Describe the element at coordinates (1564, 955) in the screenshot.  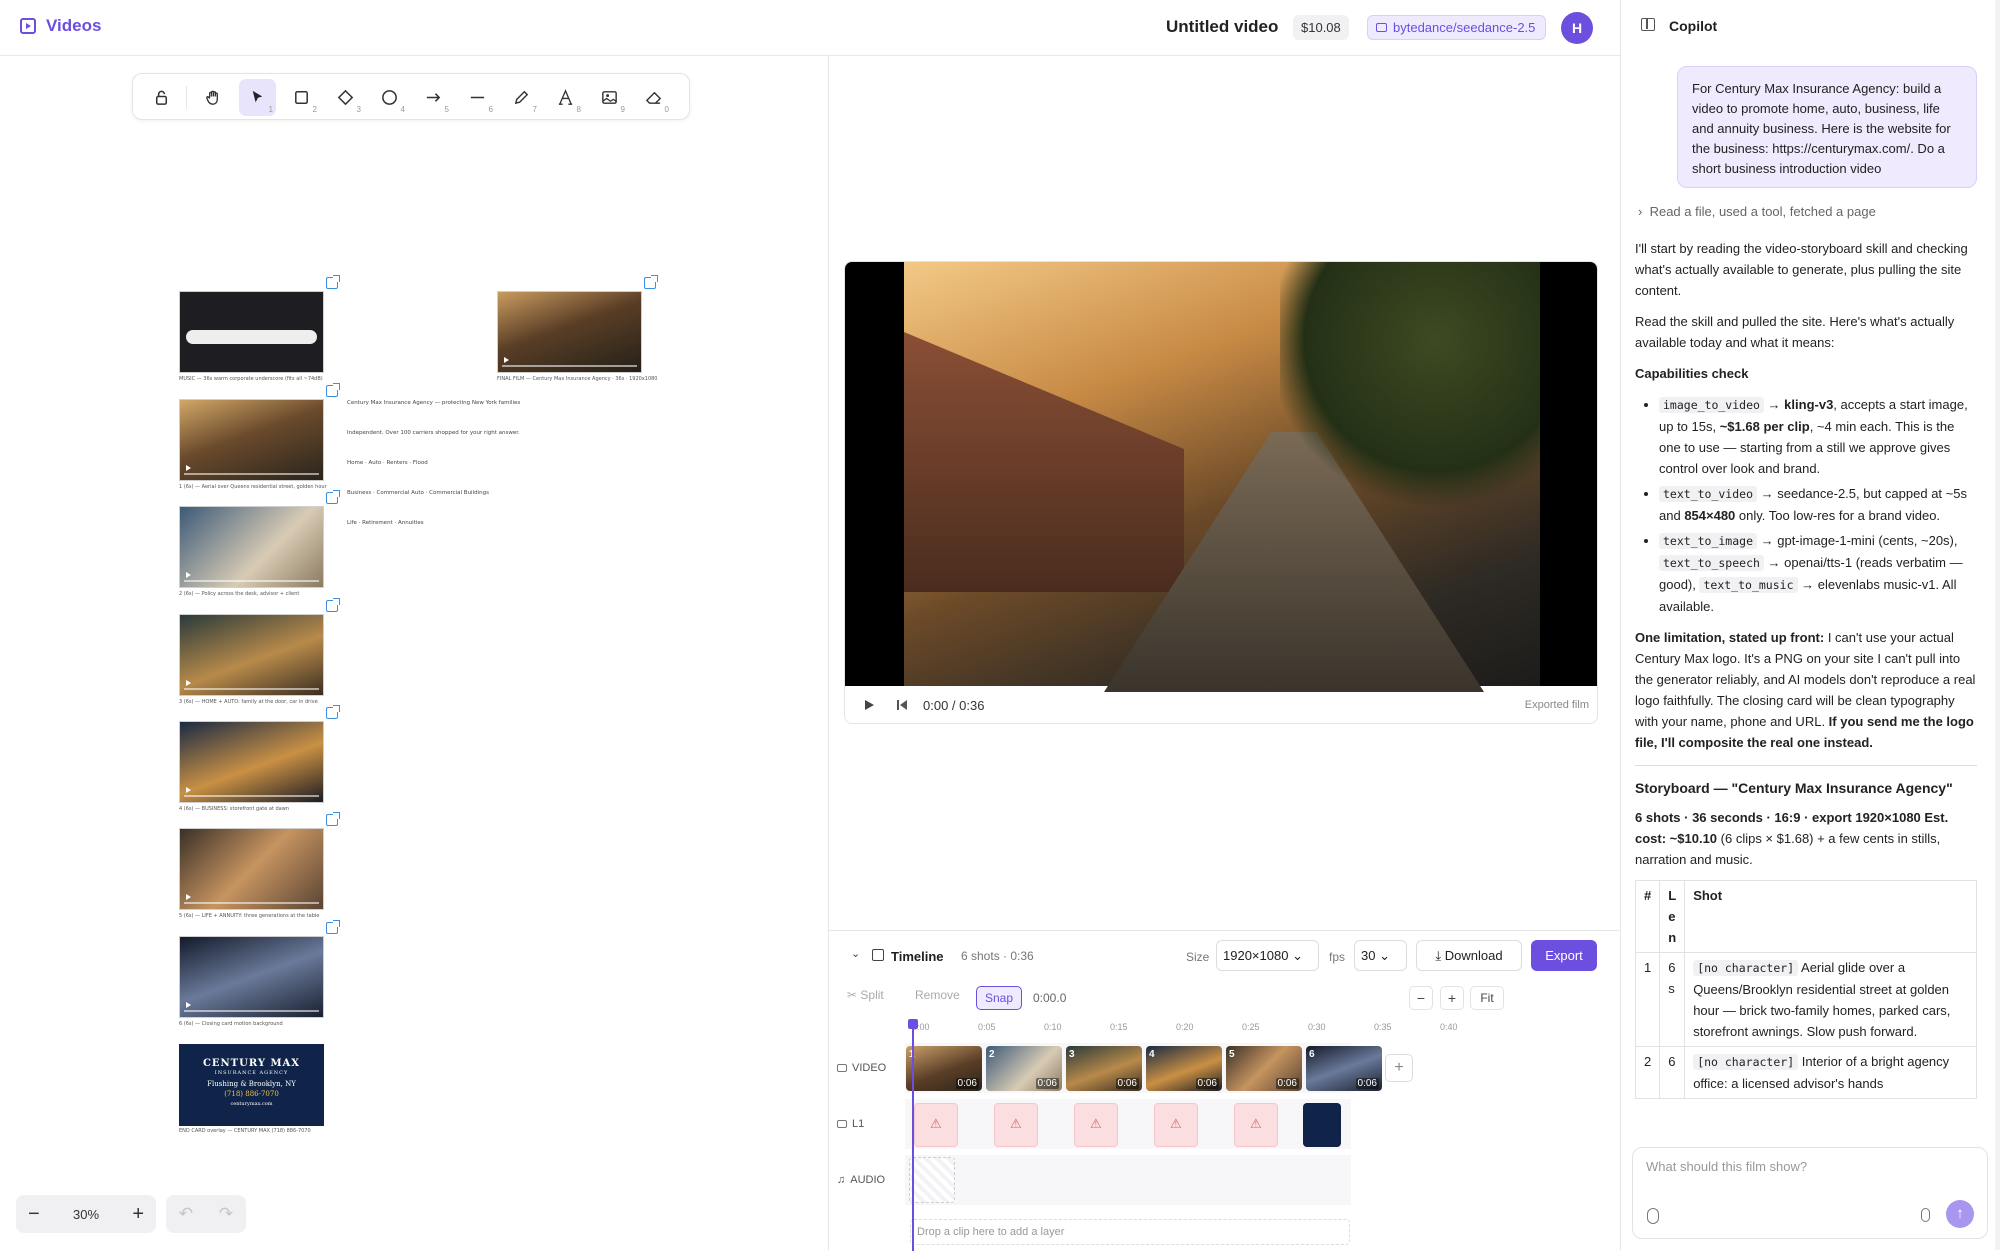
I see `export-button: Export` at that location.